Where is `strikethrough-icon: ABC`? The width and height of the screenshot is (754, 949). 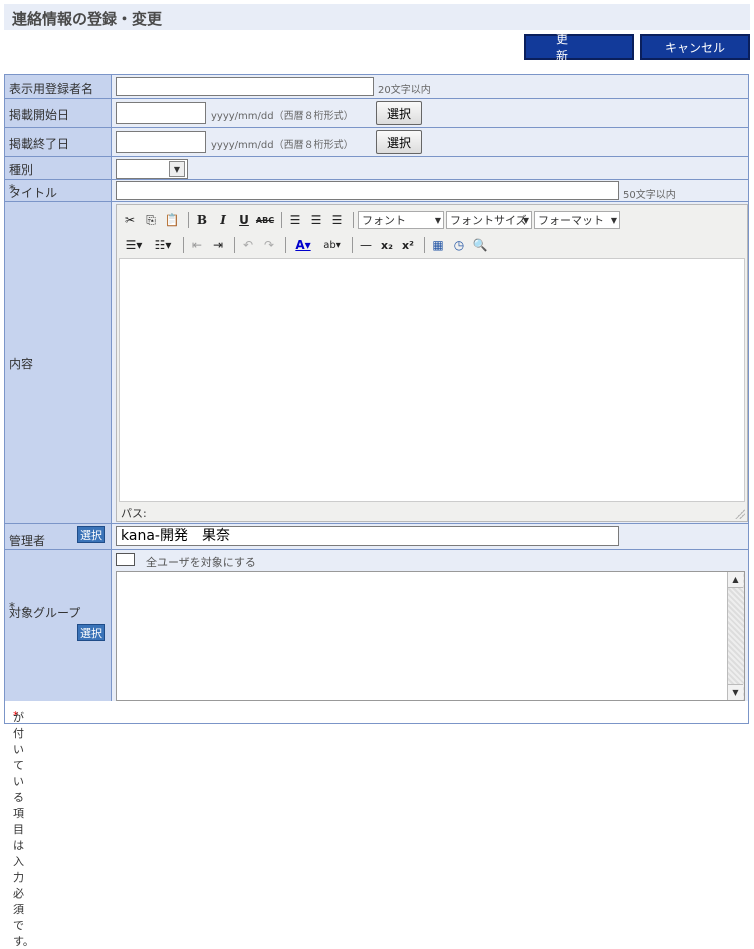 strikethrough-icon: ABC is located at coordinates (265, 220).